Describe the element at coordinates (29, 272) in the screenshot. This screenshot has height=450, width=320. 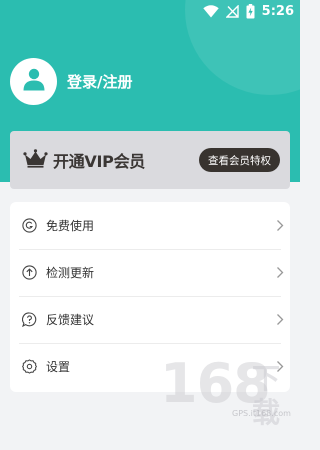
I see `arrow-up-circle-icon` at that location.